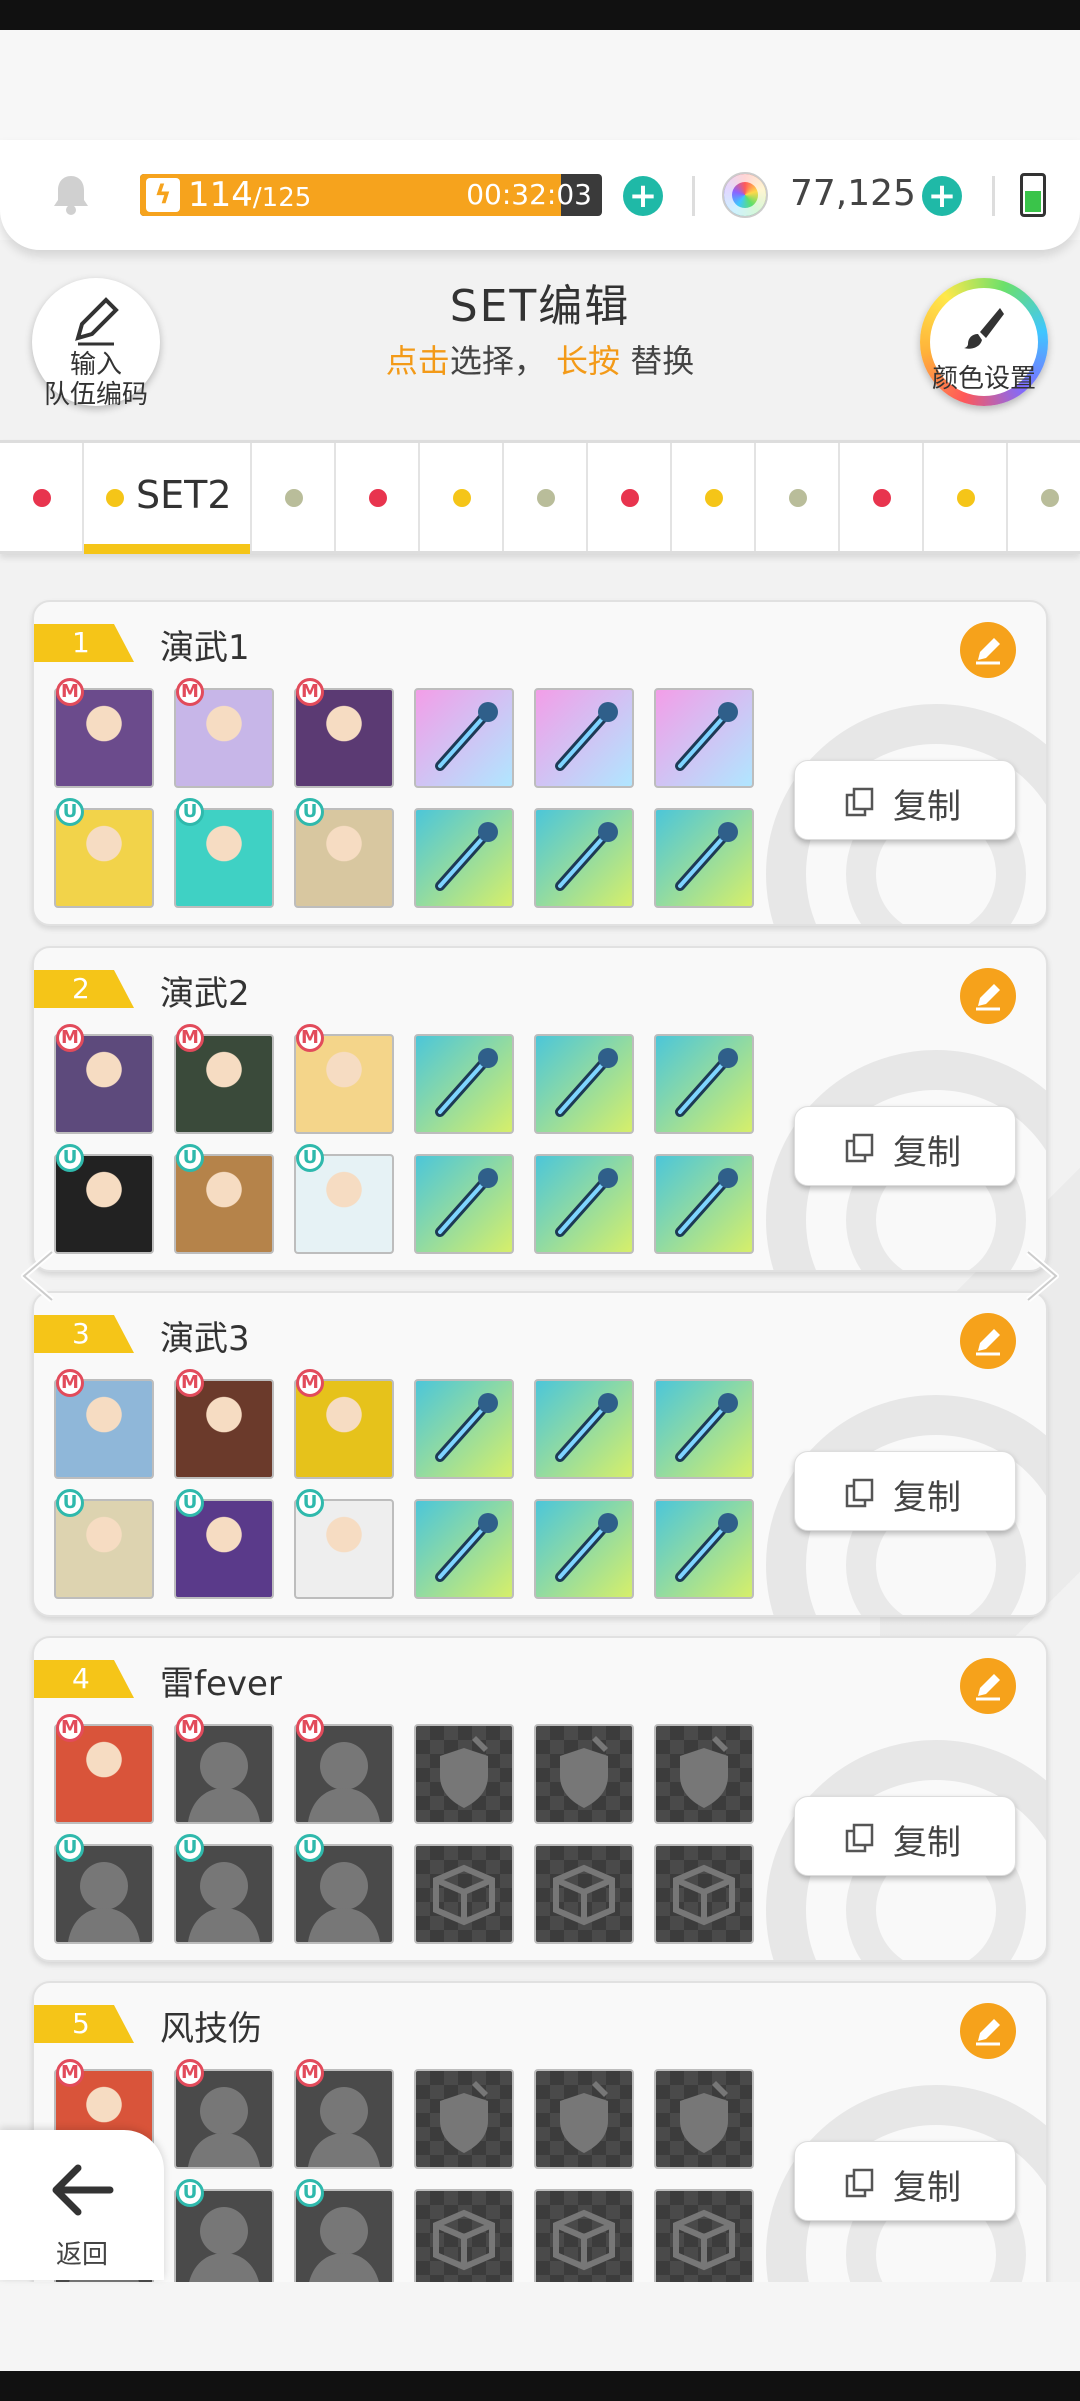  Describe the element at coordinates (82, 2205) in the screenshot. I see `back-button: 返回` at that location.